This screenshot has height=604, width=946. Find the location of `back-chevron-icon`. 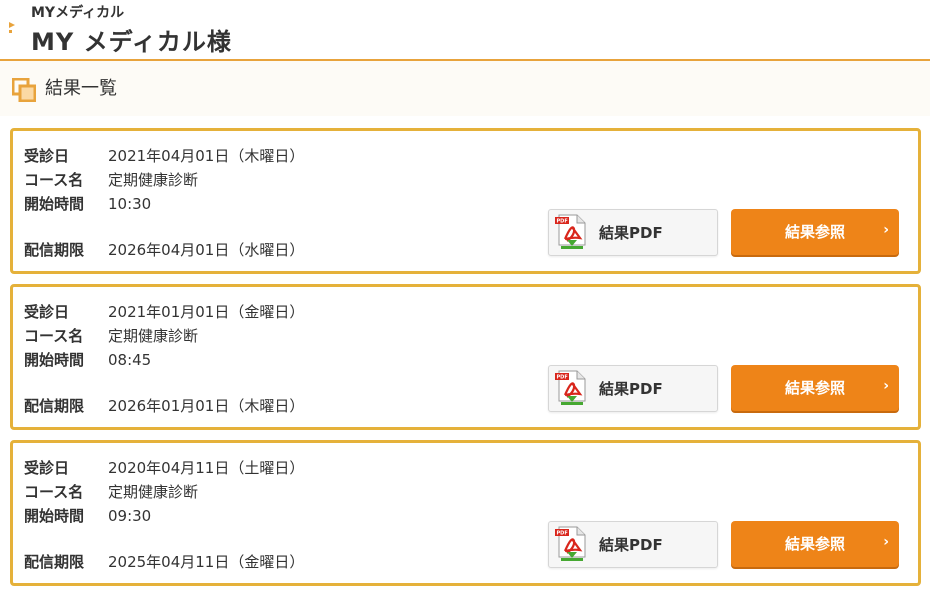

back-chevron-icon is located at coordinates (12, 28).